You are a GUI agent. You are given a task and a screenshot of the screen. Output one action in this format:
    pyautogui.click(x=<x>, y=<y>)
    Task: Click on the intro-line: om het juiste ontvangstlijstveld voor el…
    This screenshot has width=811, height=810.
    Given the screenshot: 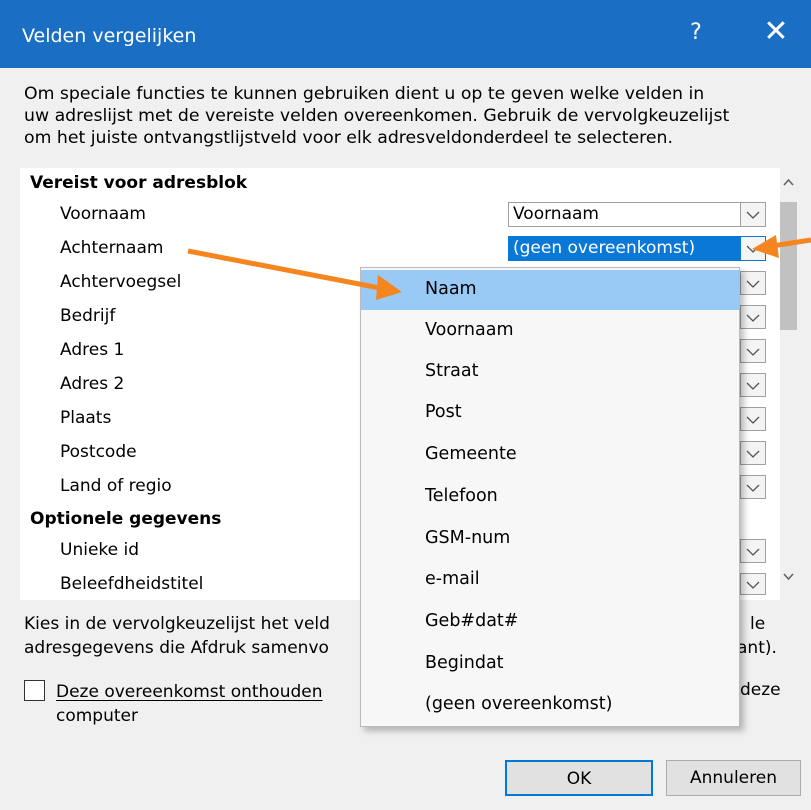 What is the action you would take?
    pyautogui.click(x=348, y=138)
    